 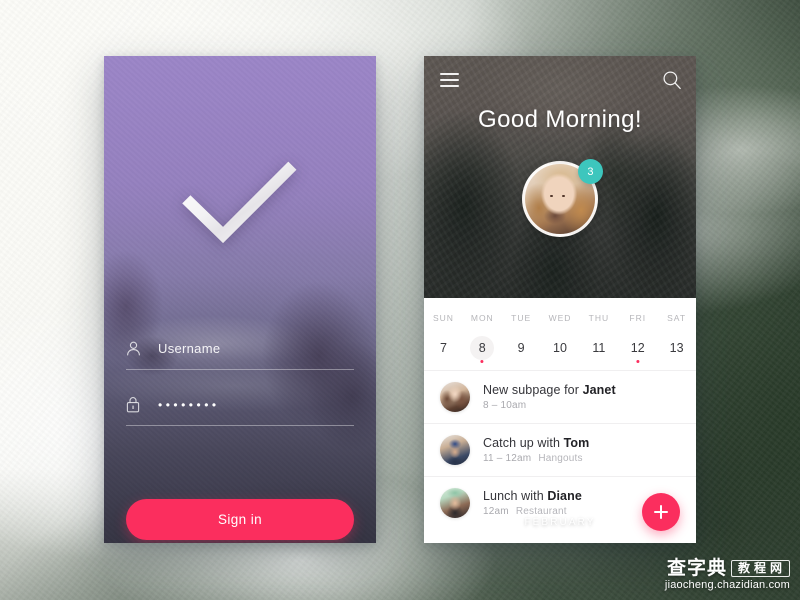 I want to click on watermark-url: jiaocheng.chazidian.com, so click(x=727, y=585).